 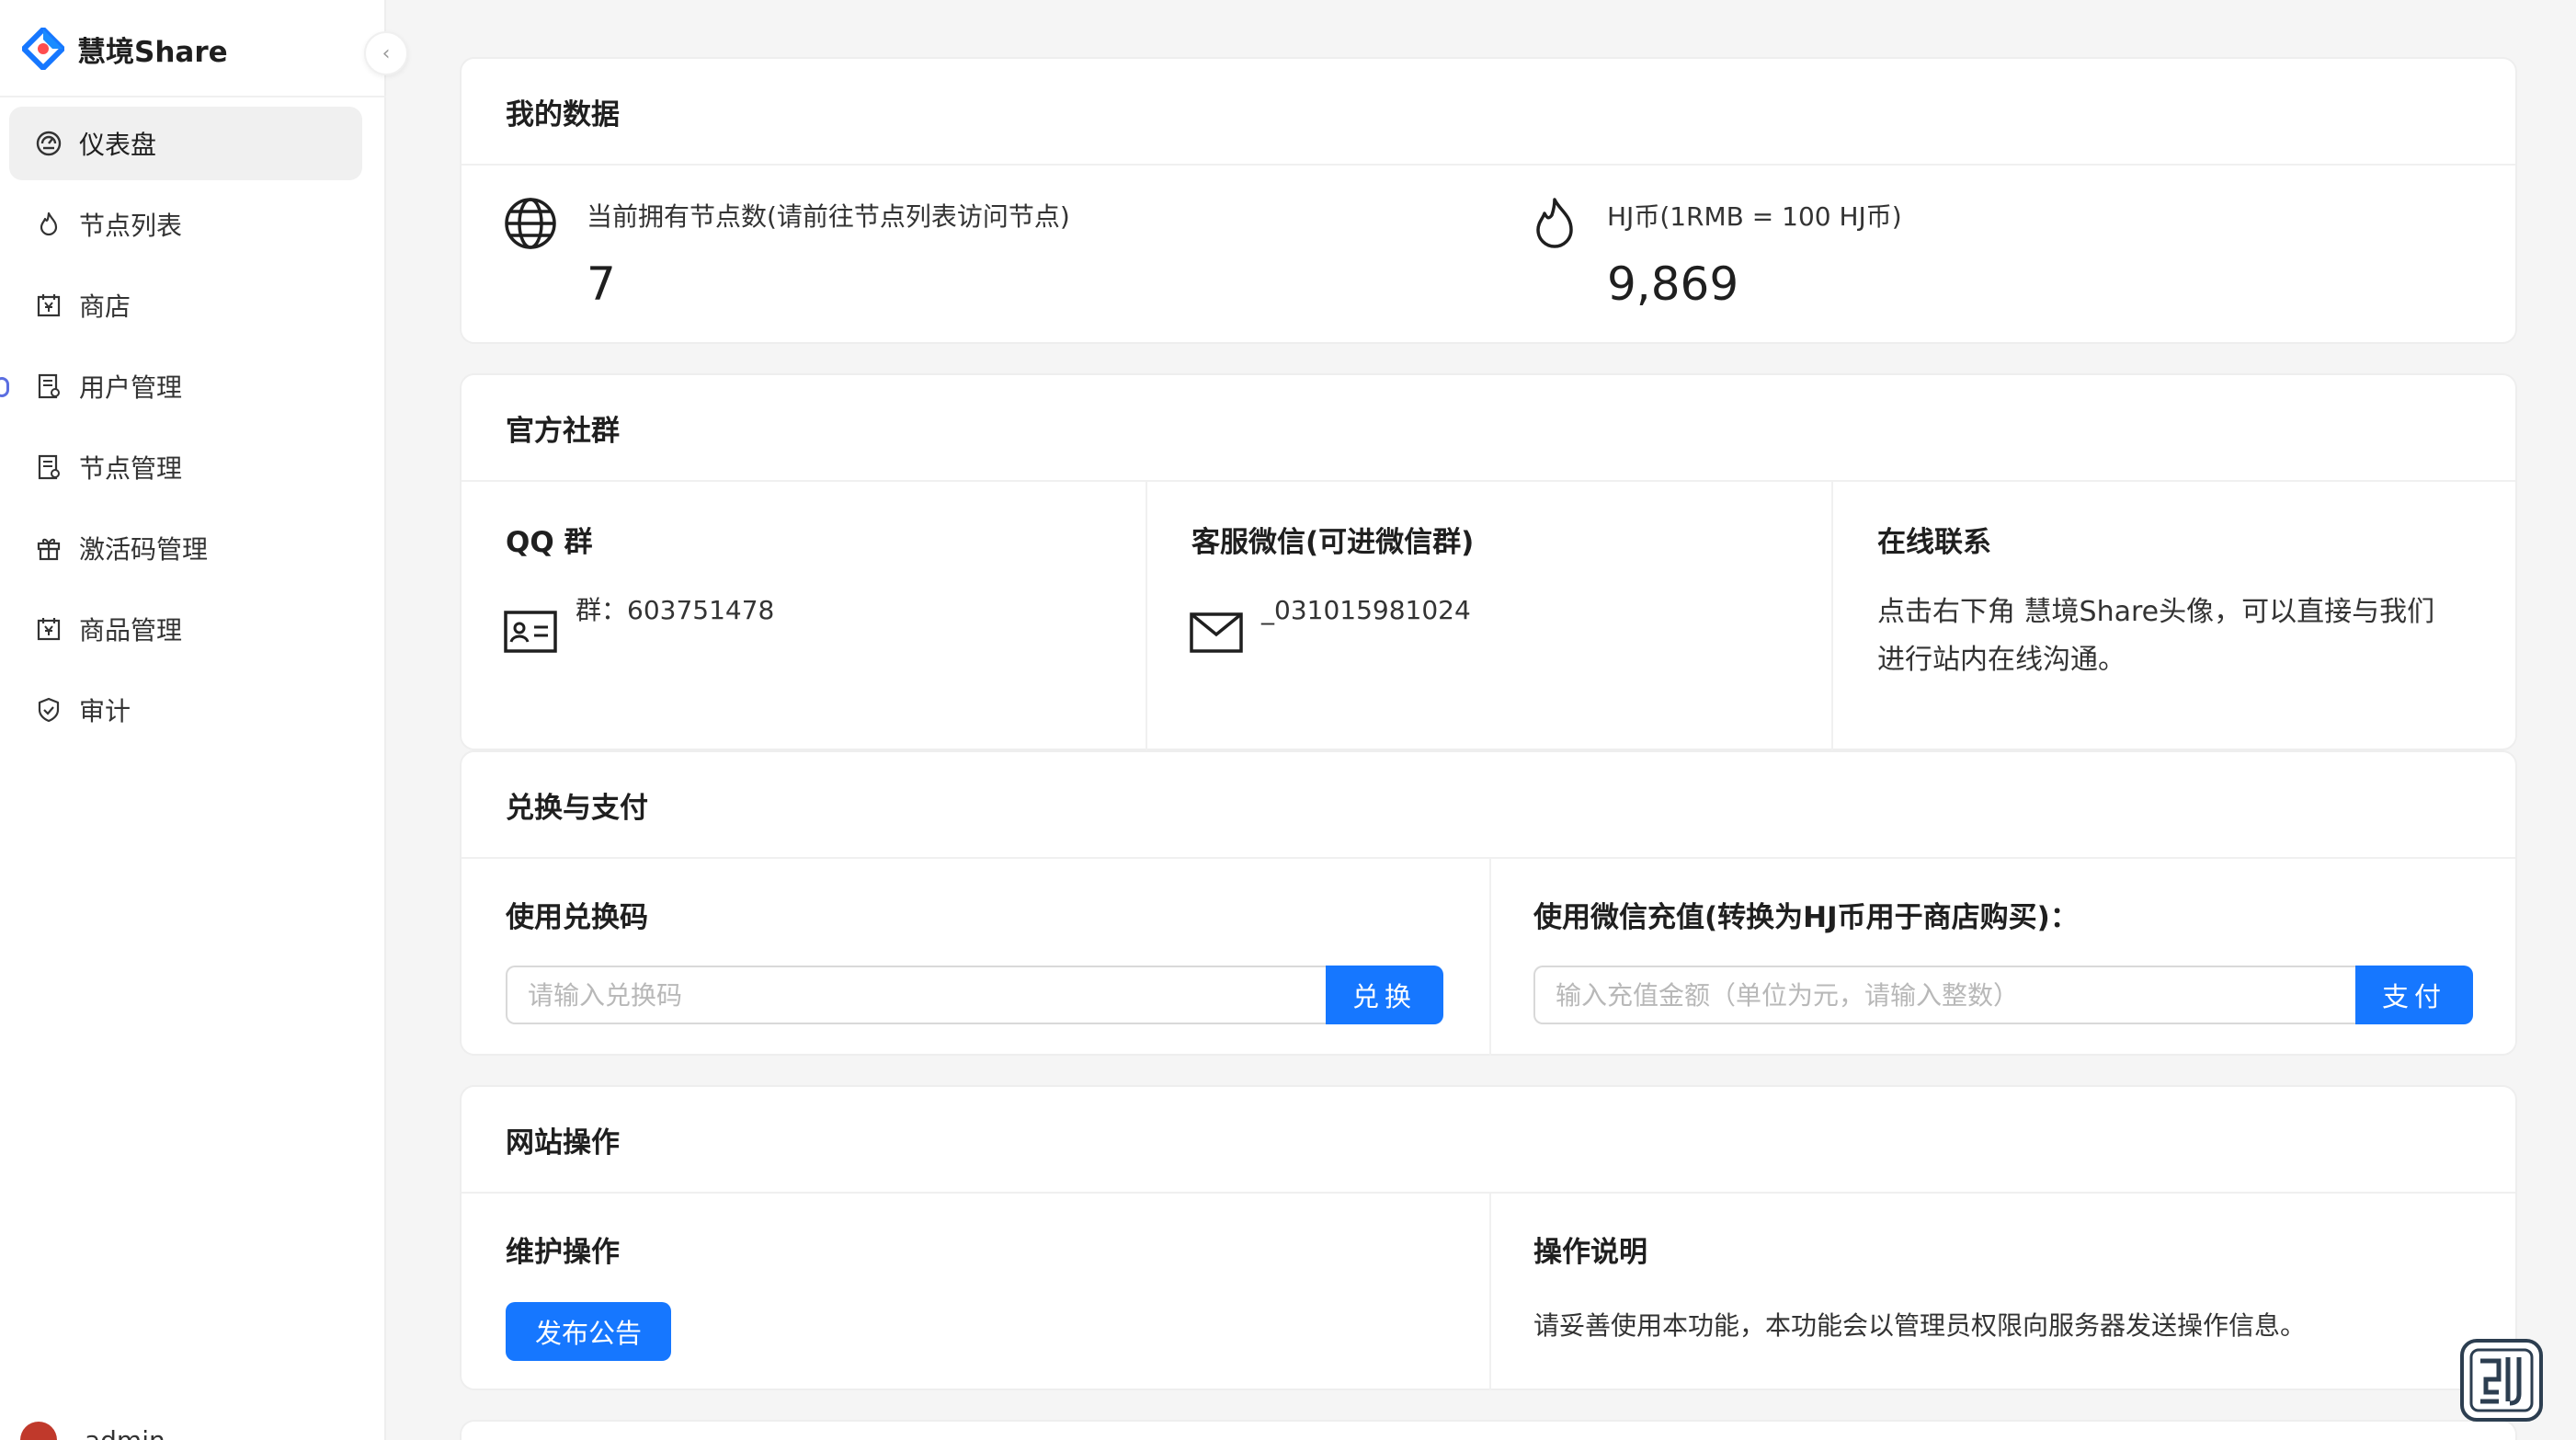 I want to click on wechat-title: 客服微信(可进微信群), so click(x=1333, y=542).